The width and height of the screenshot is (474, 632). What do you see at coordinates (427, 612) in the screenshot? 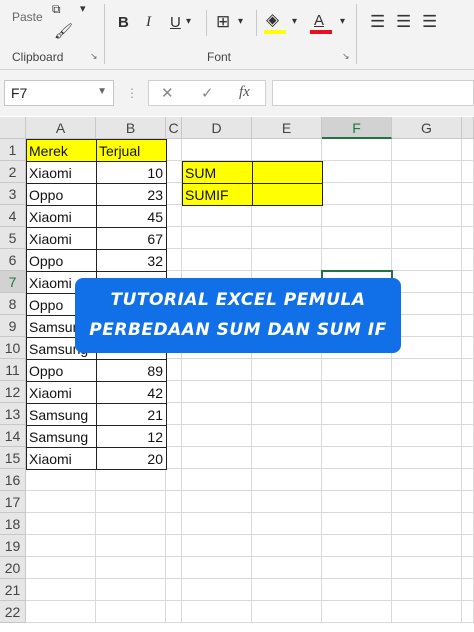
I see `cell-g22` at bounding box center [427, 612].